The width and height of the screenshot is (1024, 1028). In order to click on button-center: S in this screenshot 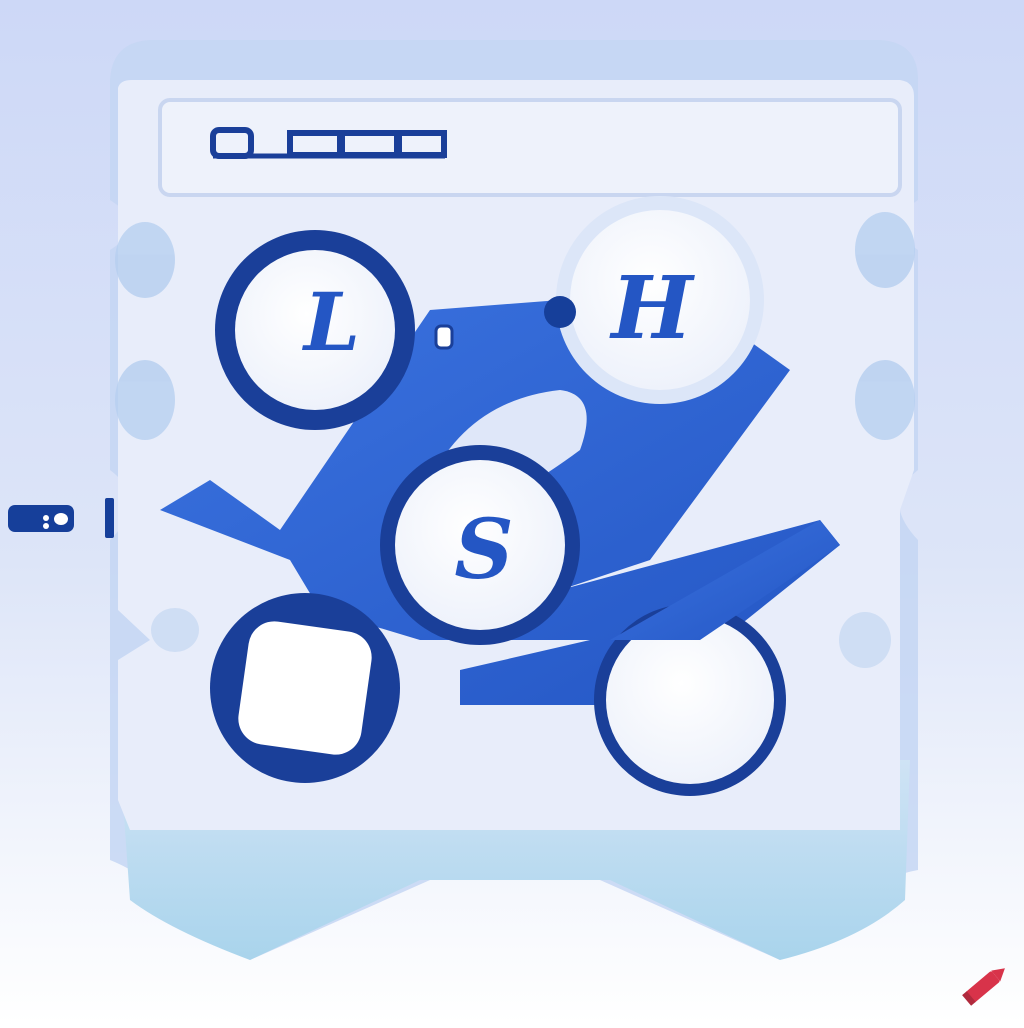, I will do `click(480, 545)`.